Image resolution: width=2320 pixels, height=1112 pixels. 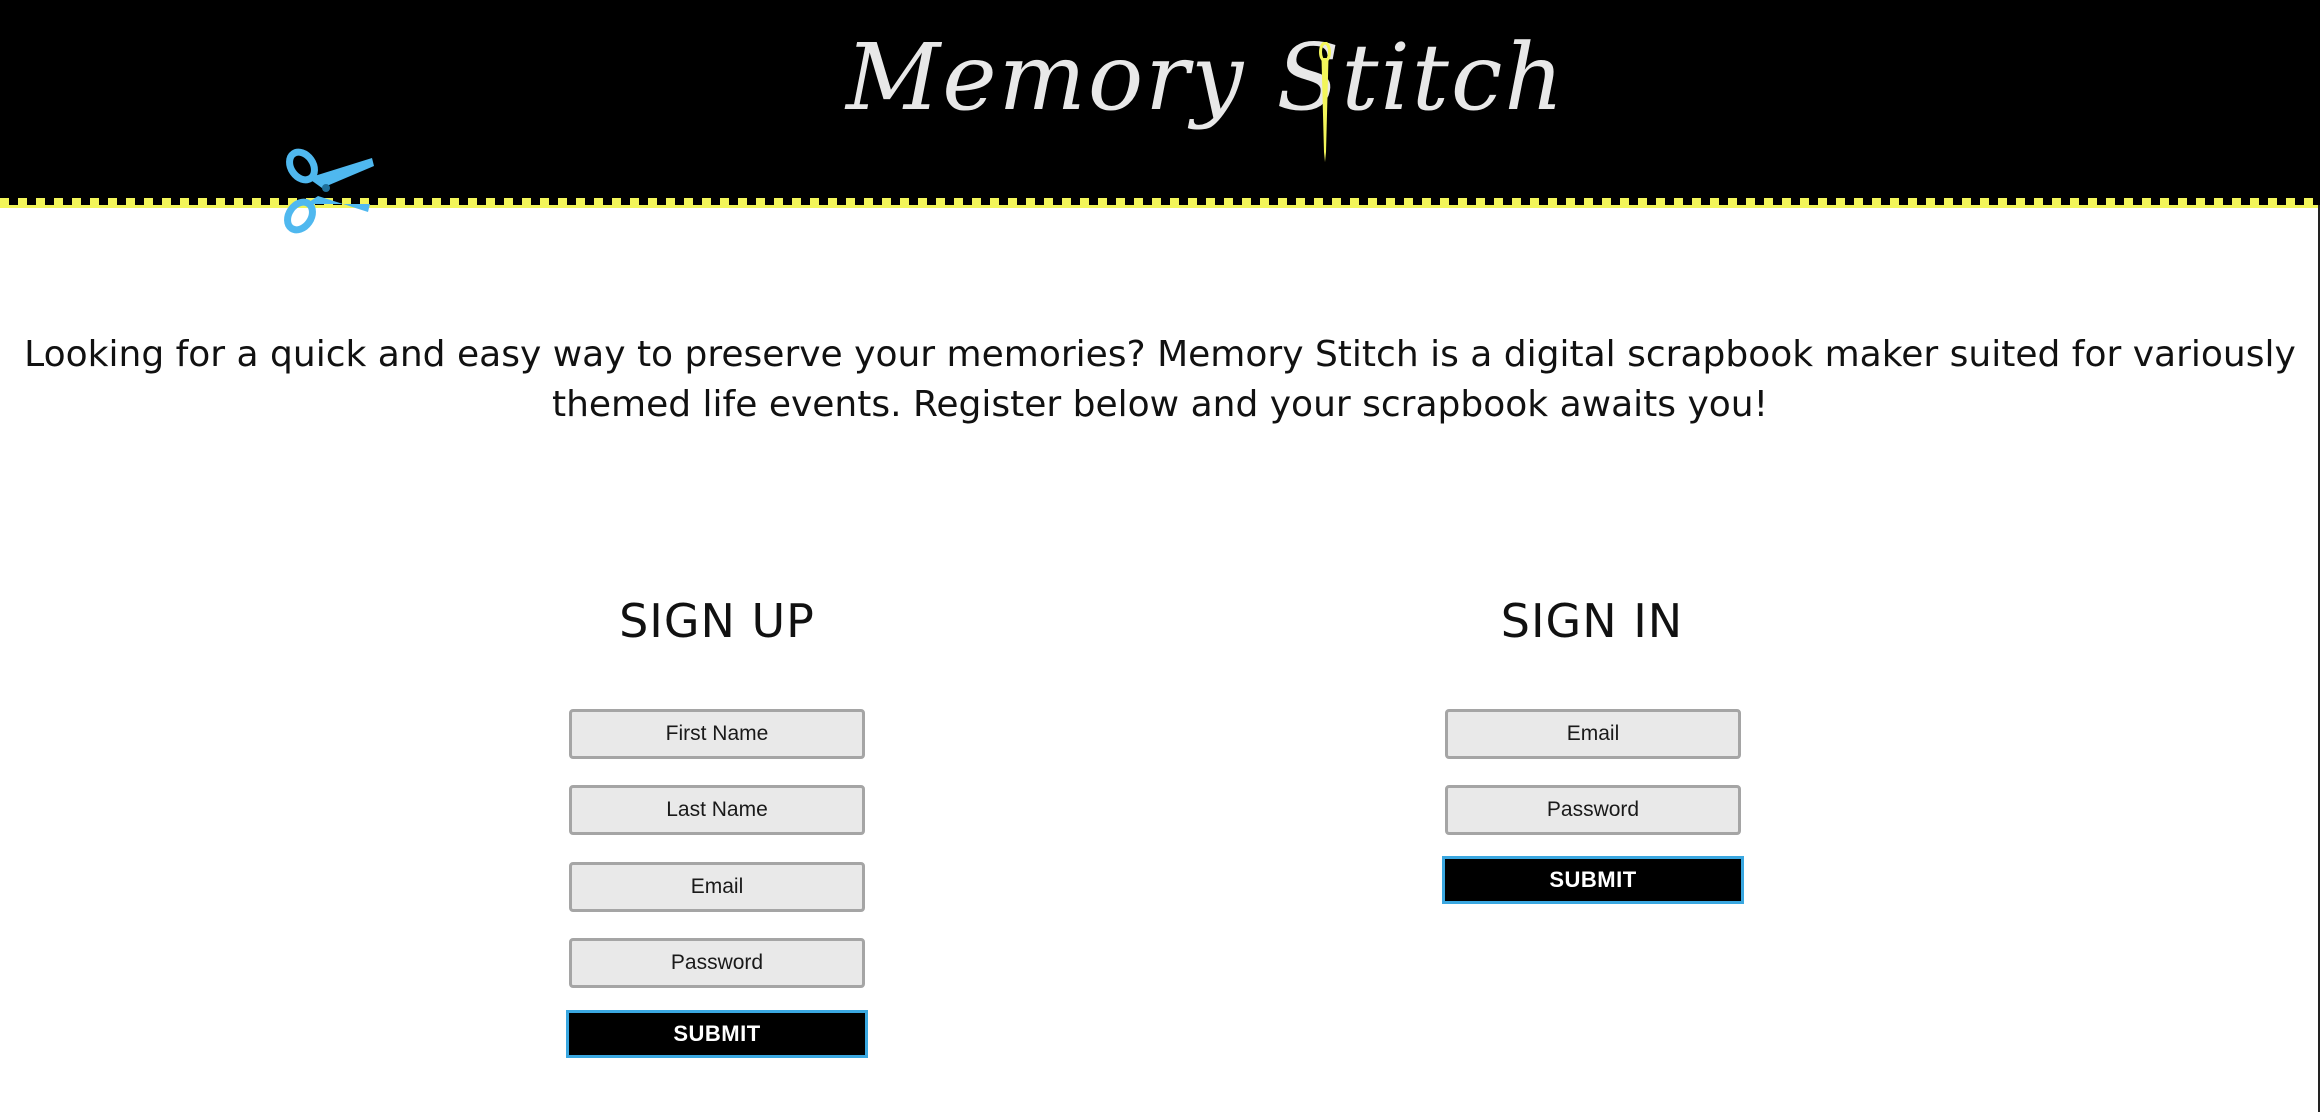 I want to click on signin-submit-button: SUBMIT, so click(x=1593, y=880).